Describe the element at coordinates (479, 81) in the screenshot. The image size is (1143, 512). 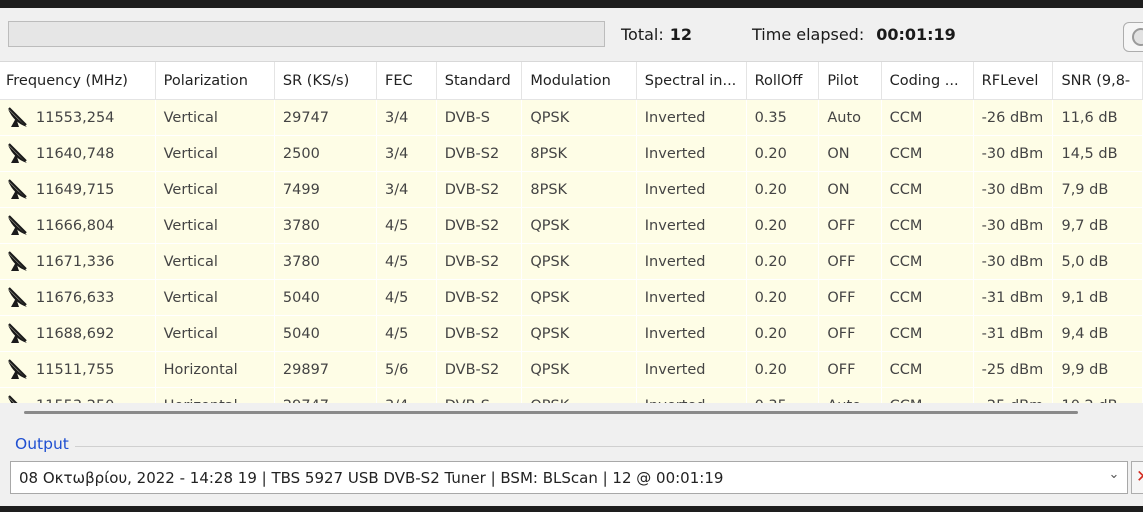
I see `column-header: Standard` at that location.